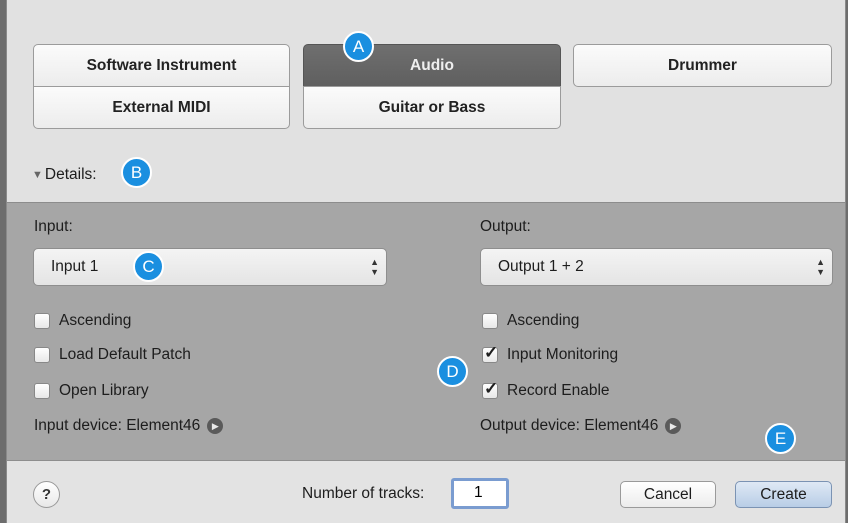  What do you see at coordinates (104, 390) in the screenshot?
I see `checkbox-label: Open Library` at bounding box center [104, 390].